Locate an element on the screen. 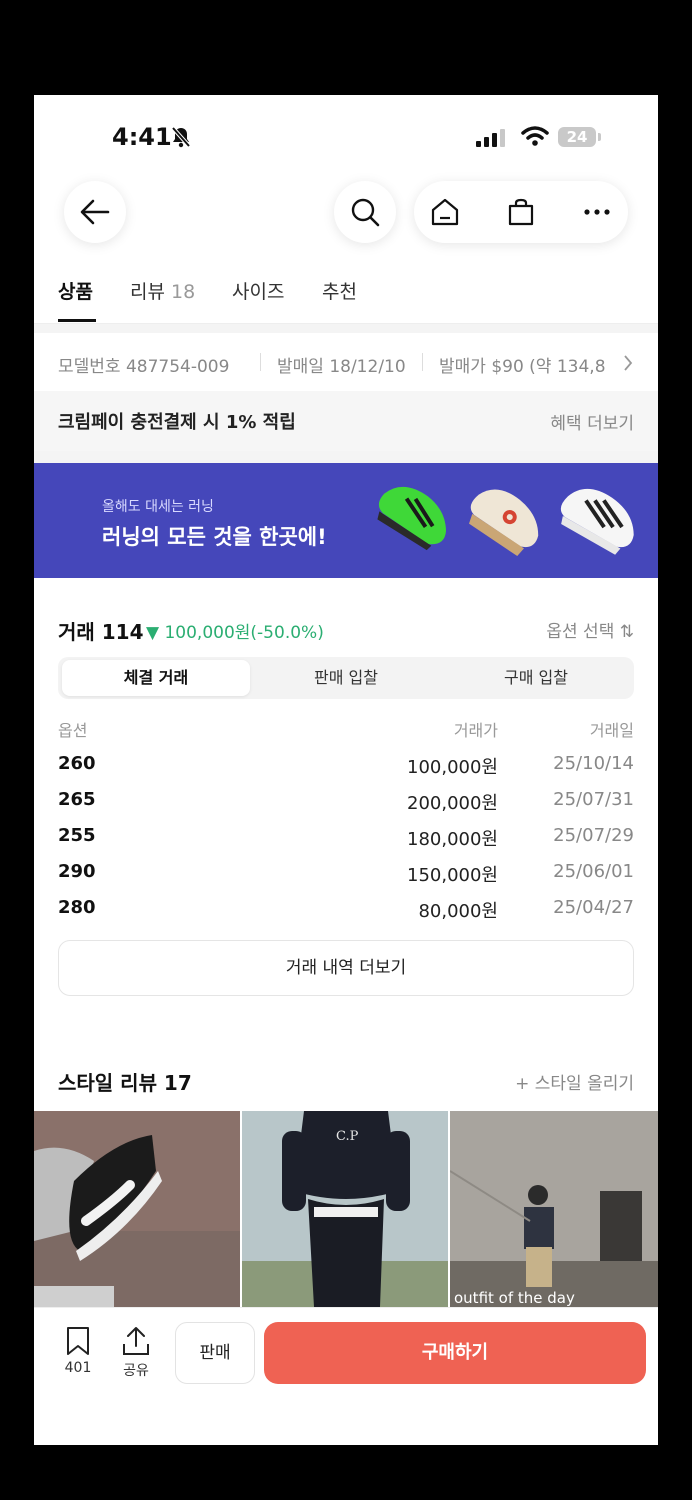 This screenshot has width=692, height=1500. arrow-left-icon is located at coordinates (95, 212).